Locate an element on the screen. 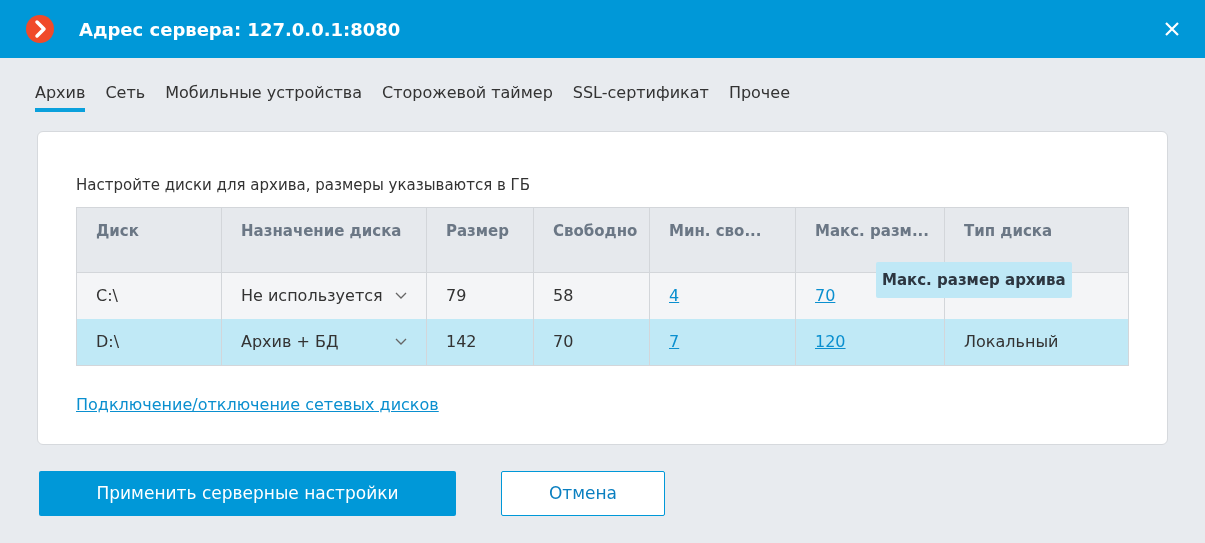 This screenshot has width=1205, height=543. instruction-text: Настройте диски для архива, размеры указываются в ГБ is located at coordinates (304, 185).